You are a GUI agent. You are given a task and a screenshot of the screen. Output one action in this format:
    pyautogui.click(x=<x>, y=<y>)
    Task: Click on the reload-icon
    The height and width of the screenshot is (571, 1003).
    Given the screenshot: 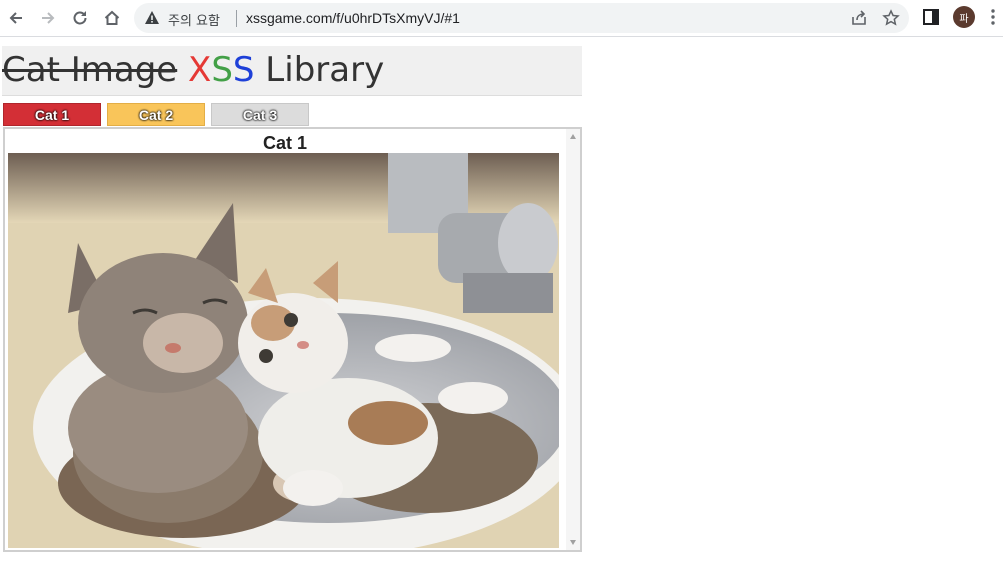 What is the action you would take?
    pyautogui.click(x=80, y=18)
    